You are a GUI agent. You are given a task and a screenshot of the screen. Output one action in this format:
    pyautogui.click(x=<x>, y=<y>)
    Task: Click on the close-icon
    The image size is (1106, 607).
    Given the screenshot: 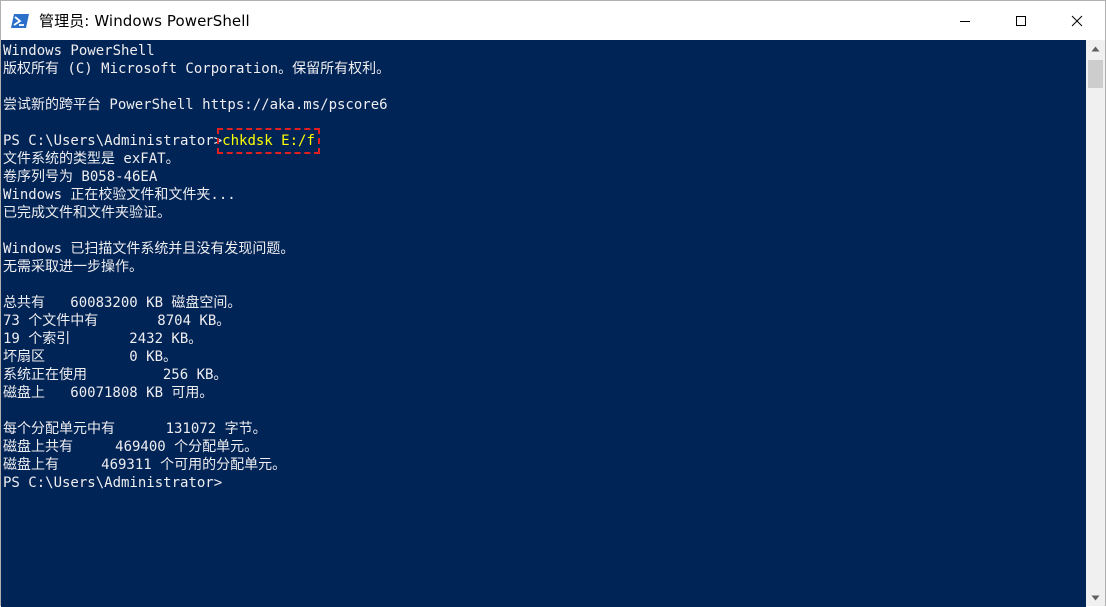 What is the action you would take?
    pyautogui.click(x=1077, y=20)
    